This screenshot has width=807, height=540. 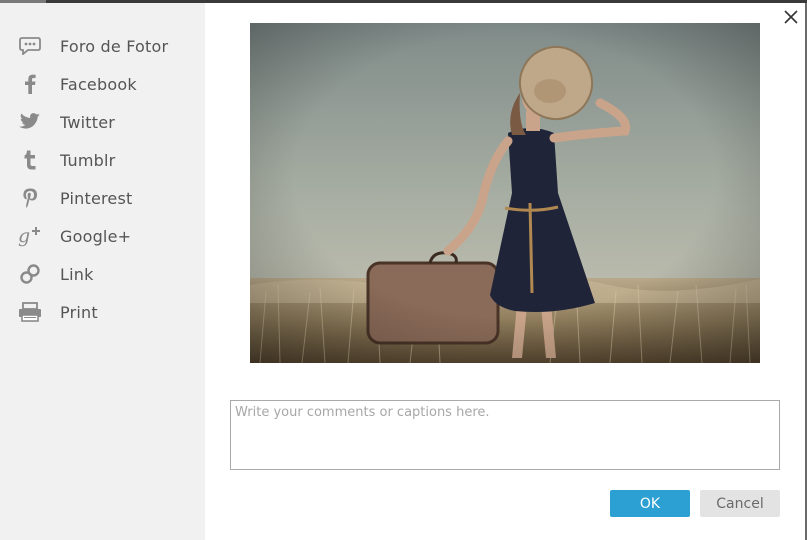 What do you see at coordinates (96, 198) in the screenshot?
I see `share-item-label: Pinterest` at bounding box center [96, 198].